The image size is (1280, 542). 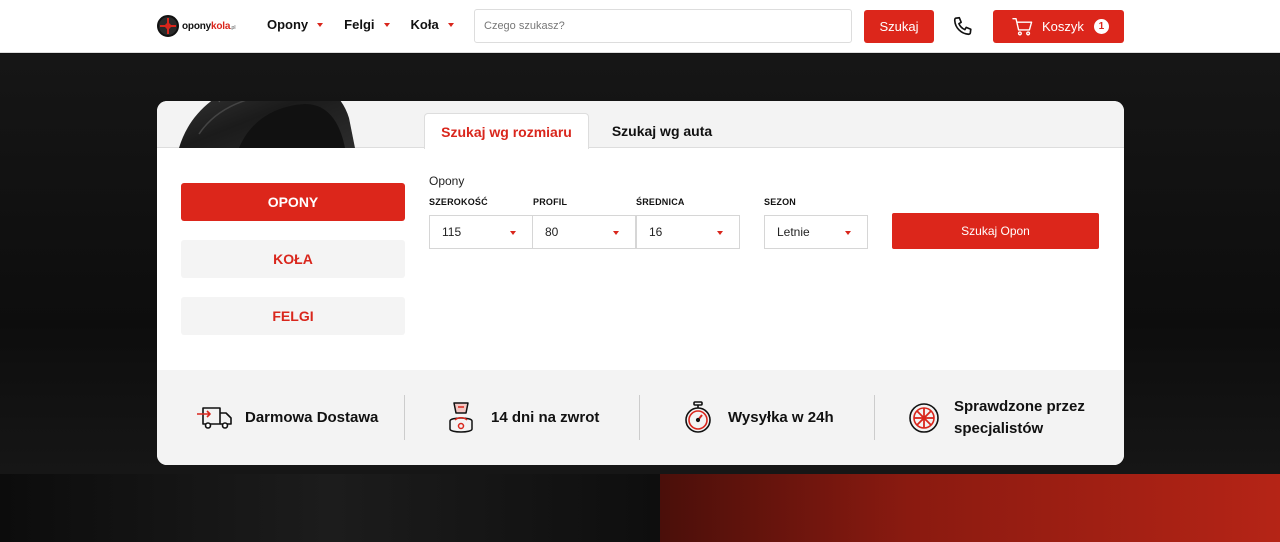 I want to click on feature-shipping-24h: Wysyłka w 24h, so click(x=756, y=417).